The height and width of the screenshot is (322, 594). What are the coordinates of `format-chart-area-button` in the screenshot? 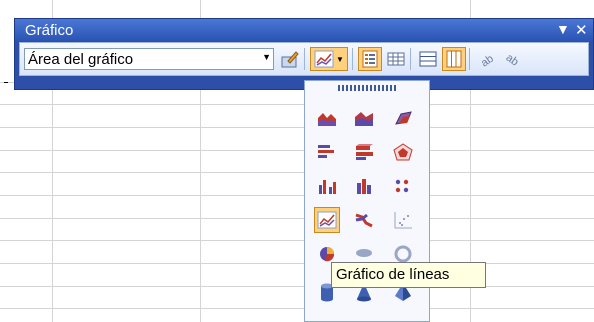 It's located at (290, 59).